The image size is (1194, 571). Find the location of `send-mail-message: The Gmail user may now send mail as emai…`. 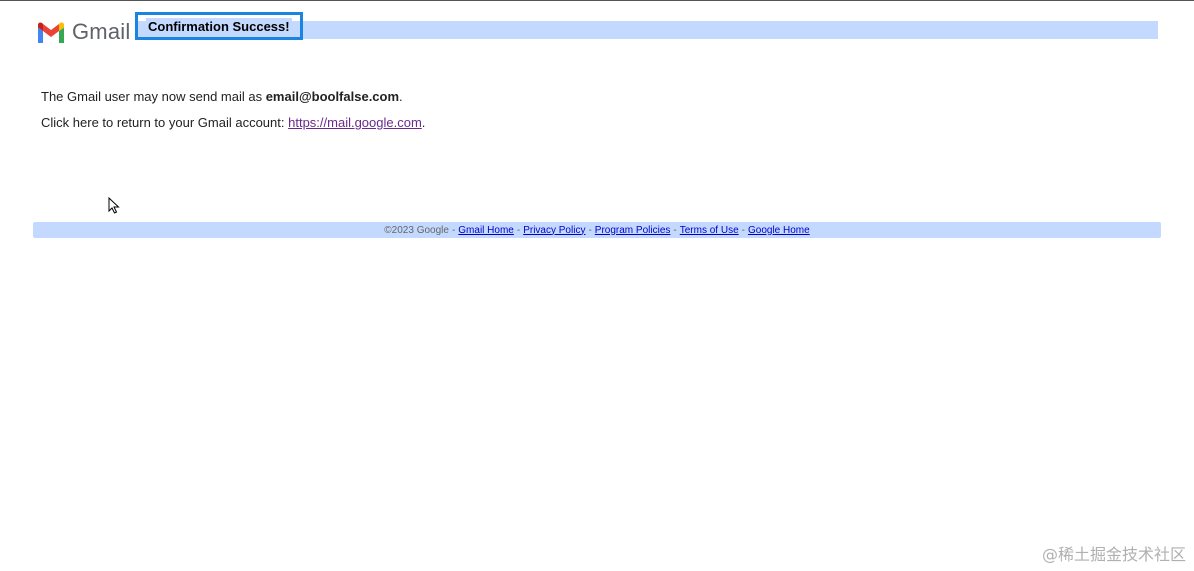

send-mail-message: The Gmail user may now send mail as emai… is located at coordinates (233, 97).